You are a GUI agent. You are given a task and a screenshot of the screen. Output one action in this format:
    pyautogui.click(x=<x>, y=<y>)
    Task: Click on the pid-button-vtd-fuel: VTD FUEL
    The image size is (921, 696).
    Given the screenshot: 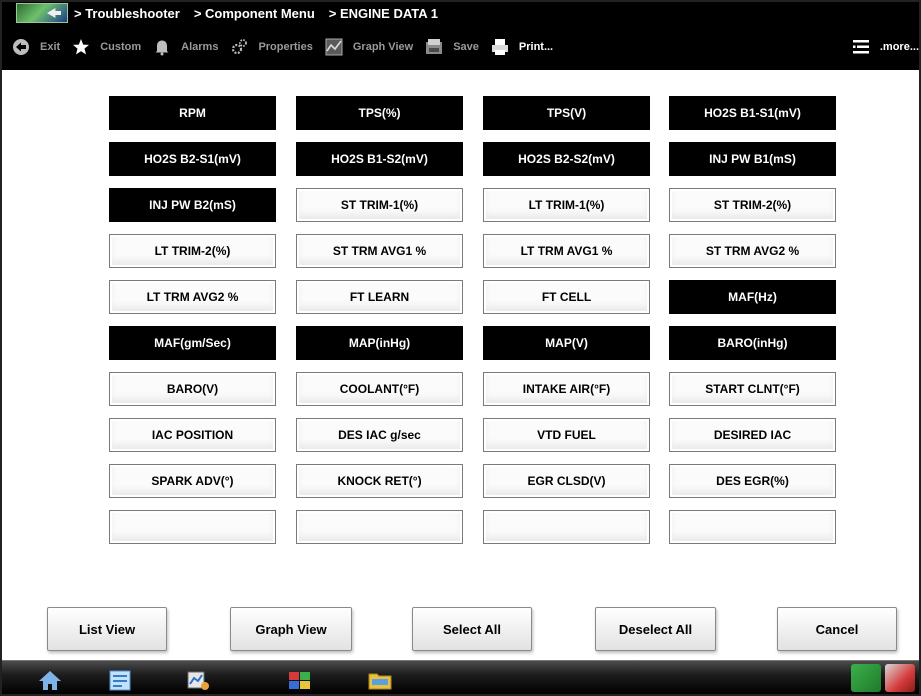 What is the action you would take?
    pyautogui.click(x=566, y=435)
    